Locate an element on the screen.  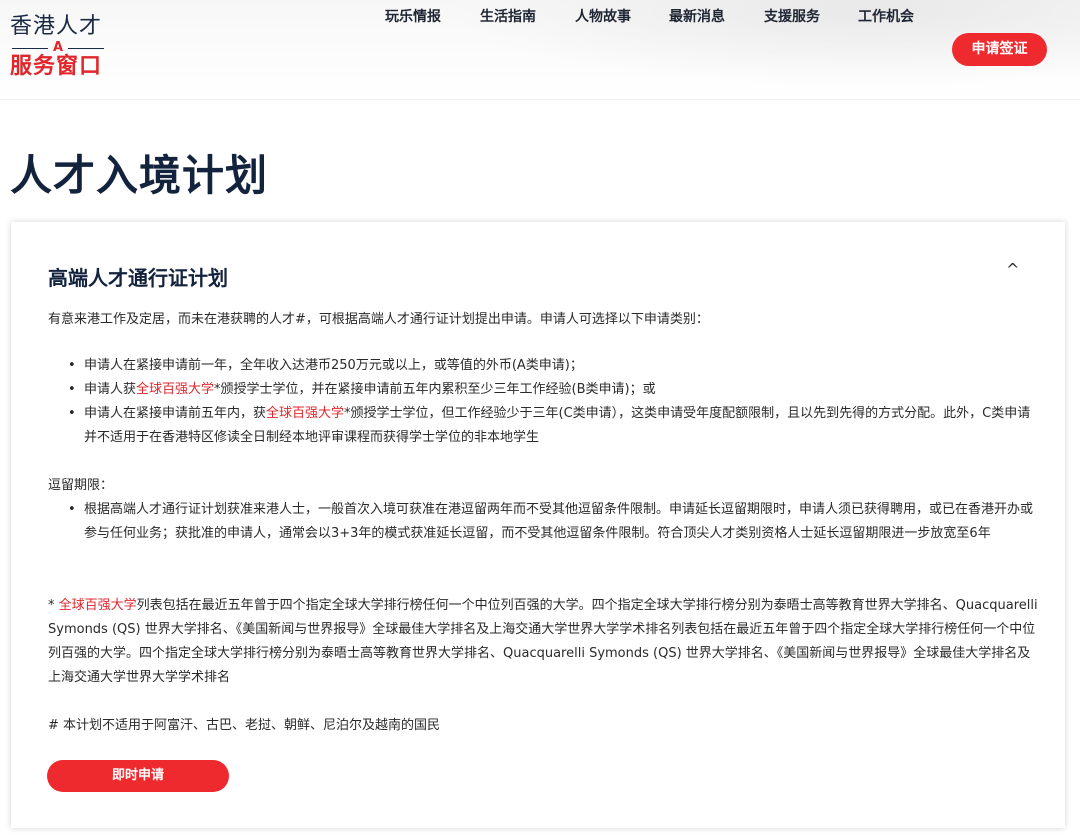
page-title: 人才入境计划 is located at coordinates (139, 175).